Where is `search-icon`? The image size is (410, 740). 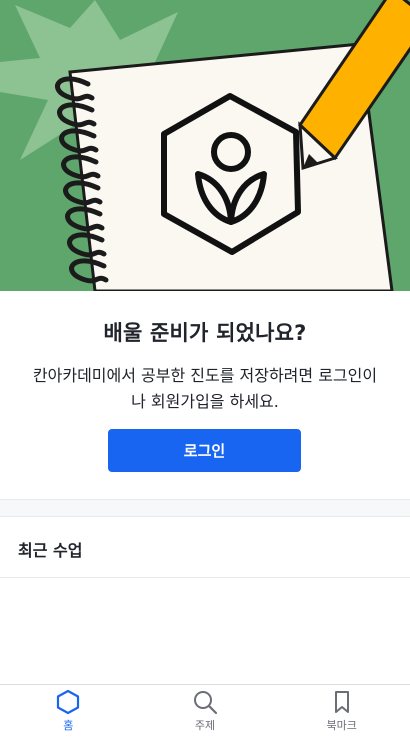
search-icon is located at coordinates (206, 703).